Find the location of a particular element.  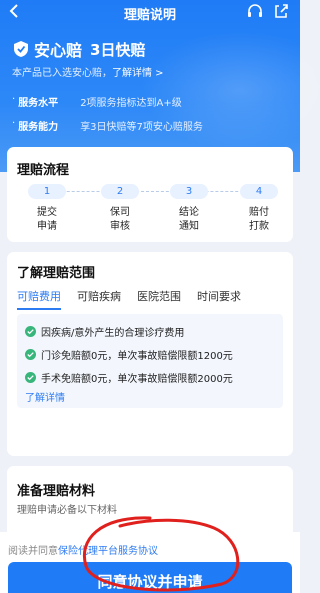

highlight-label: 服务水平 is located at coordinates (38, 103).